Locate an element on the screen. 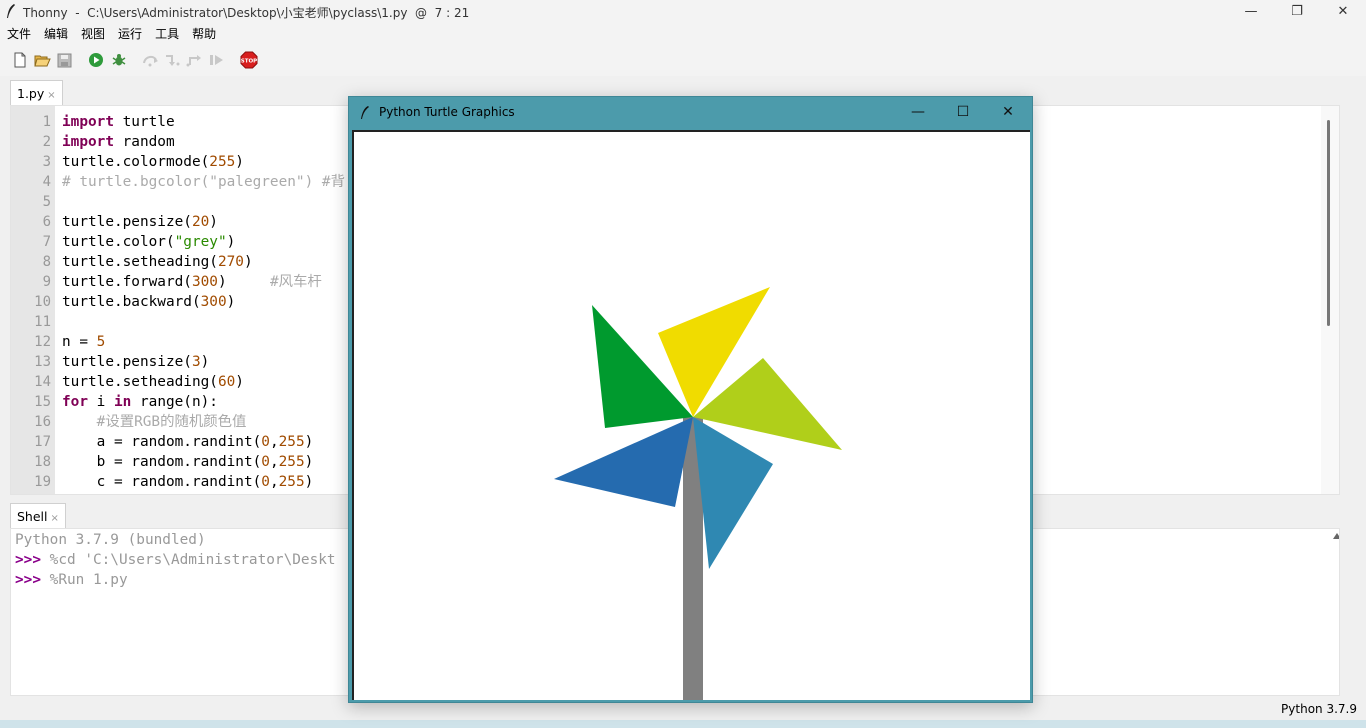 The width and height of the screenshot is (1366, 728). thonny-feather-icon is located at coordinates (11, 11).